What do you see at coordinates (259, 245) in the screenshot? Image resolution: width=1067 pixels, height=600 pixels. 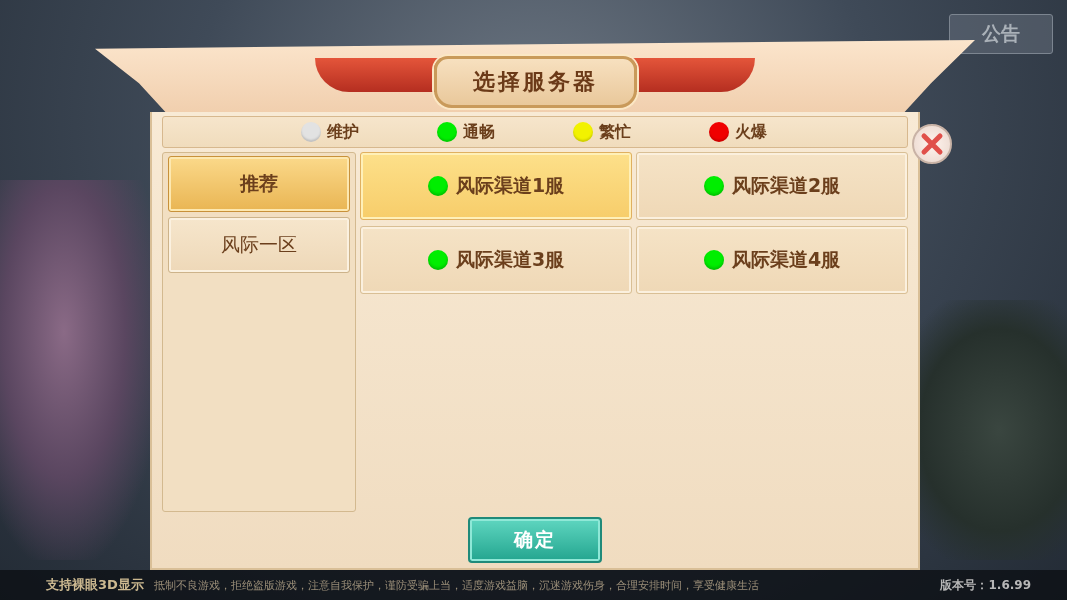 I see `zone-tab: 风际一区` at bounding box center [259, 245].